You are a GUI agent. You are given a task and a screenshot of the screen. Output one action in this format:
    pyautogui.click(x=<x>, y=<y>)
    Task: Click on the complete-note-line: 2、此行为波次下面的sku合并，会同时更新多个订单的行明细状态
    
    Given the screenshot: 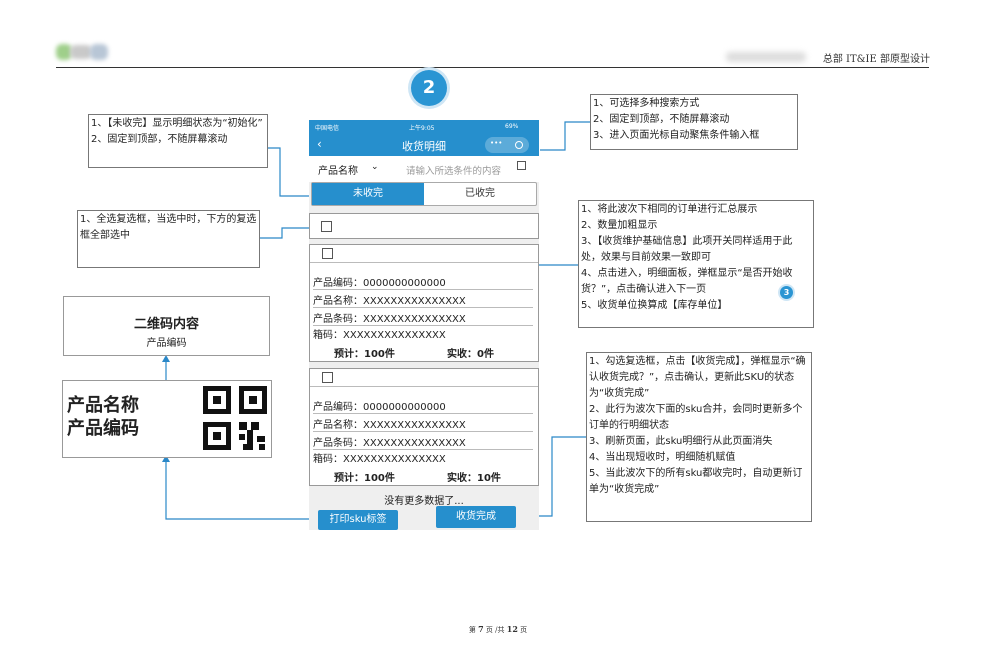 What is the action you would take?
    pyautogui.click(x=696, y=417)
    